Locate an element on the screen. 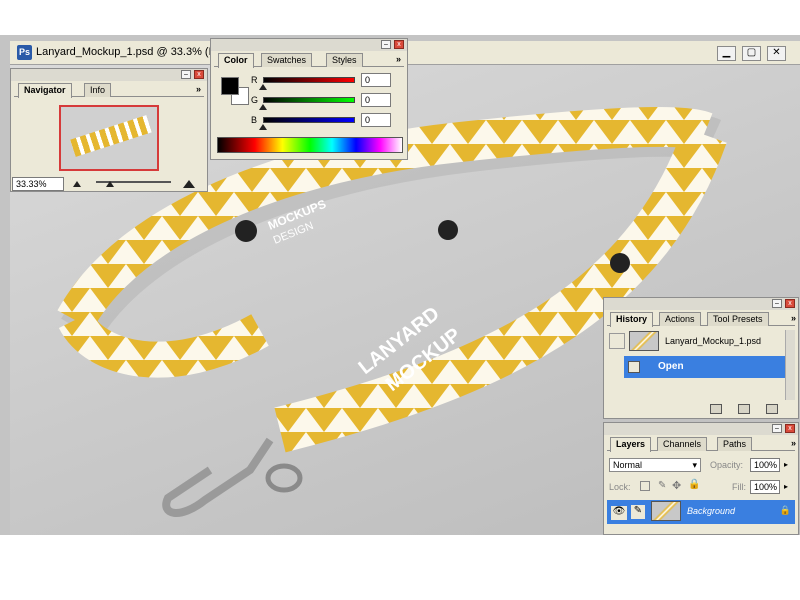  navigator-panel: – x Navigator Info » 33.33% is located at coordinates (109, 130).